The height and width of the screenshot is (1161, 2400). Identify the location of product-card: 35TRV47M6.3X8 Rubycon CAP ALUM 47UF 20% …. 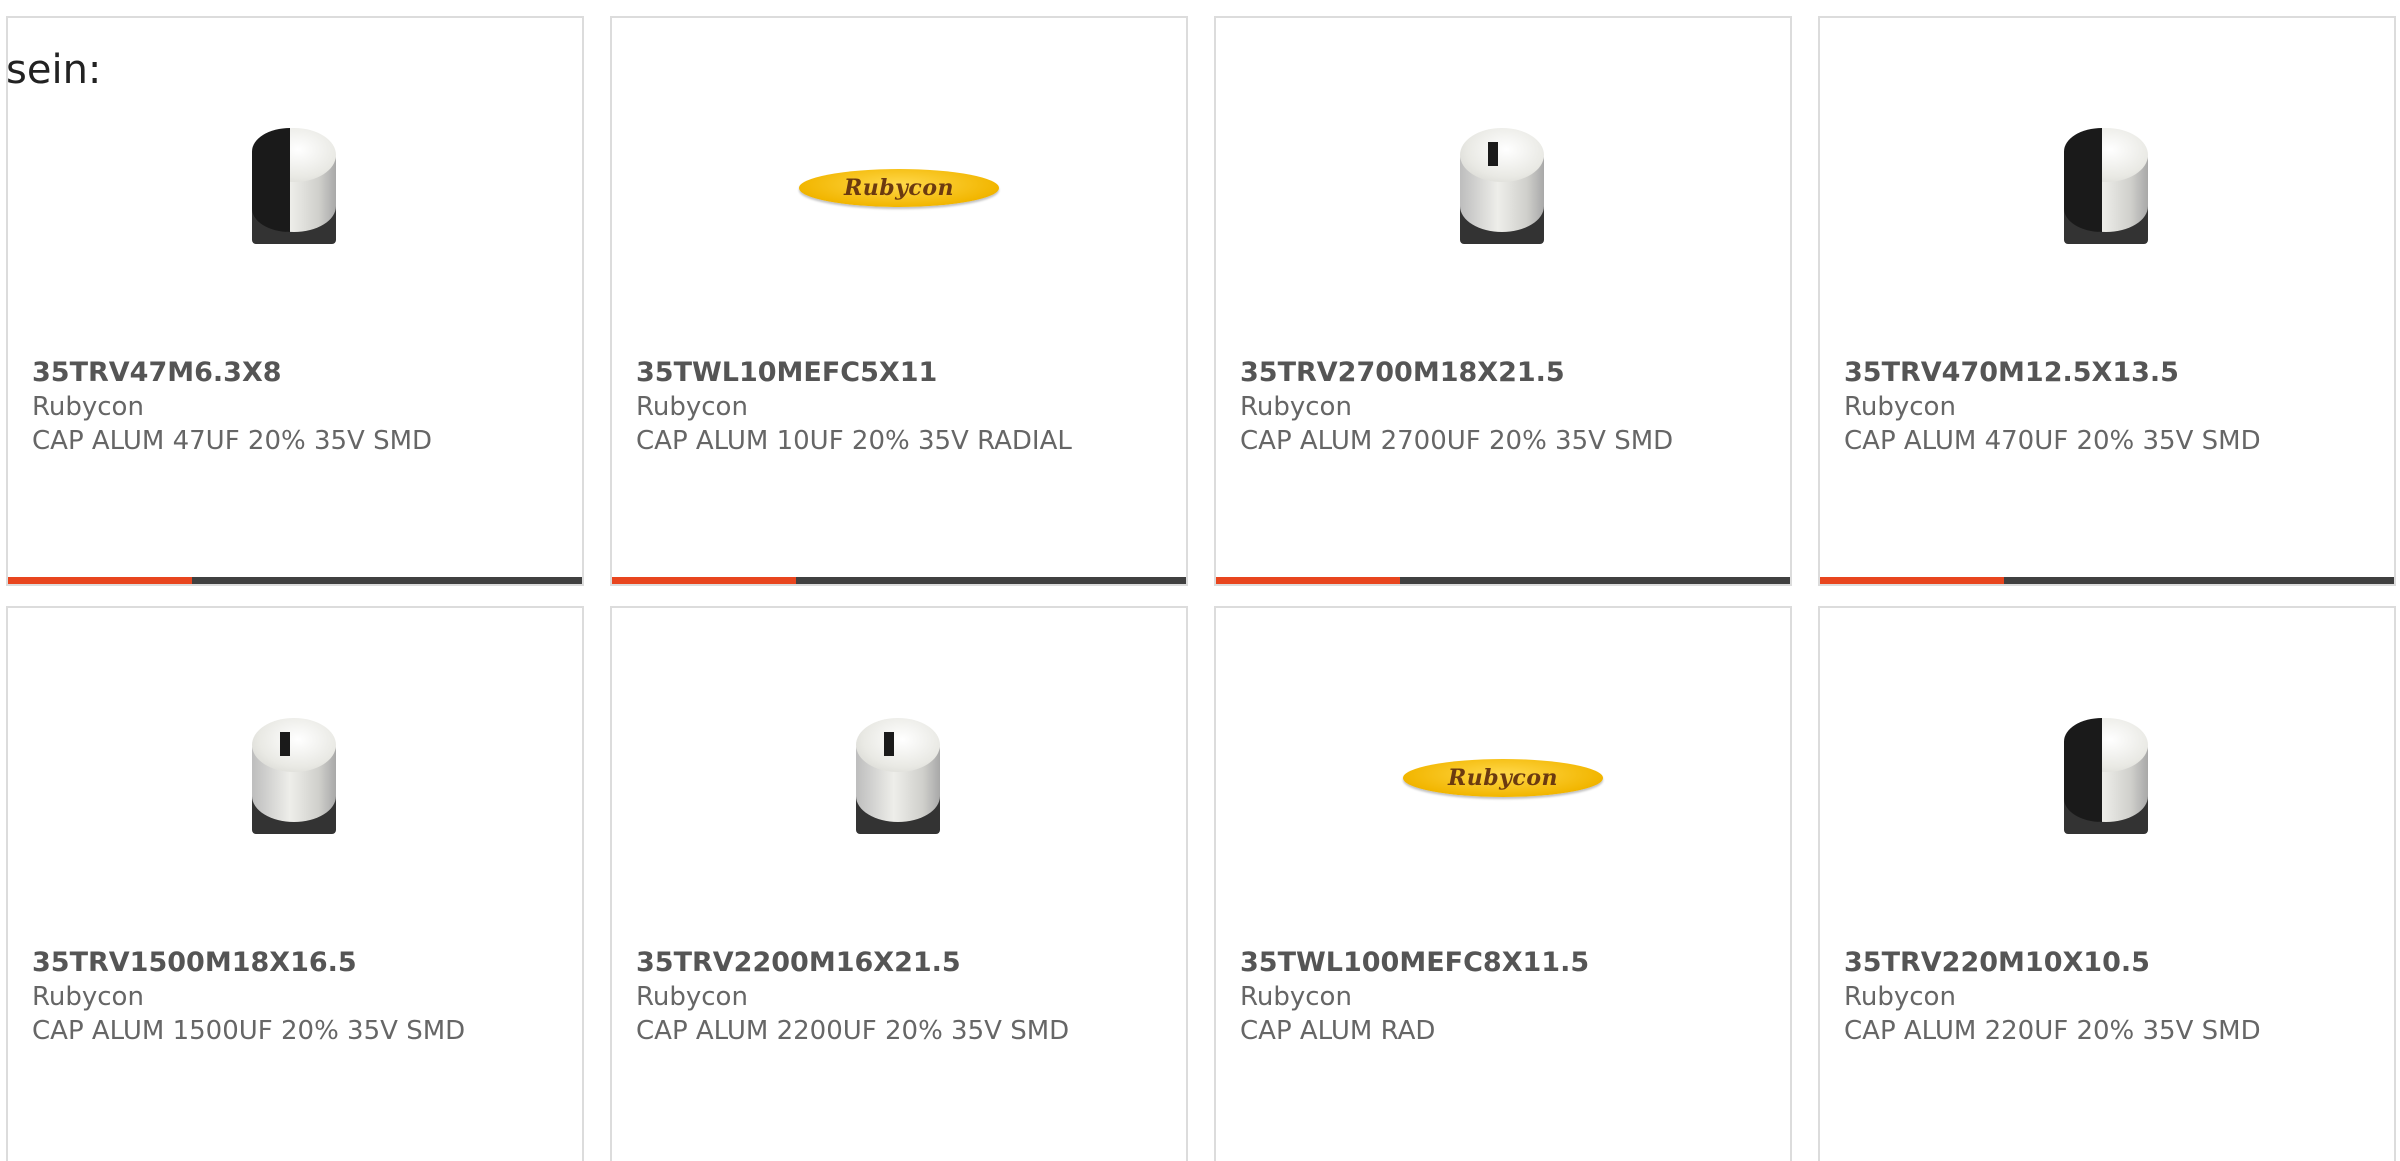
(295, 301).